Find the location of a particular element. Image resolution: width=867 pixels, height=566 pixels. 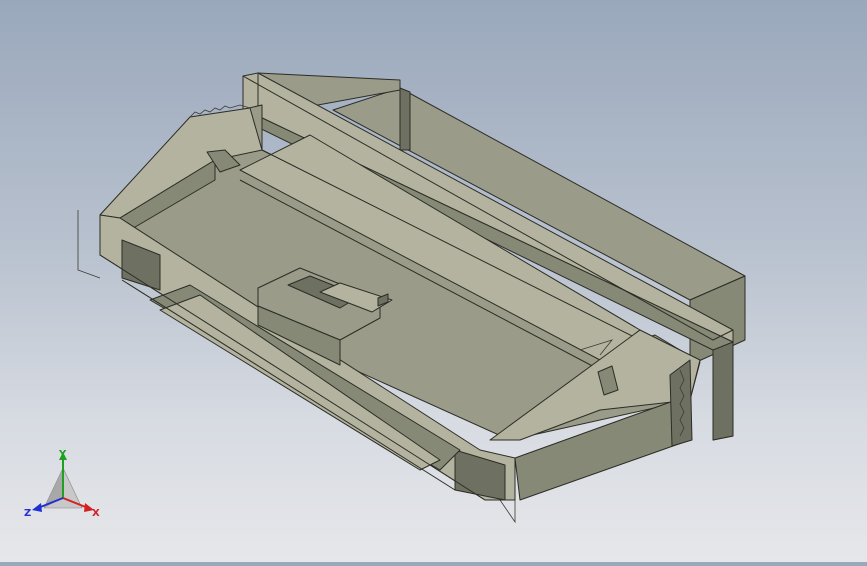

y-axis-label: Y is located at coordinates (62, 454).